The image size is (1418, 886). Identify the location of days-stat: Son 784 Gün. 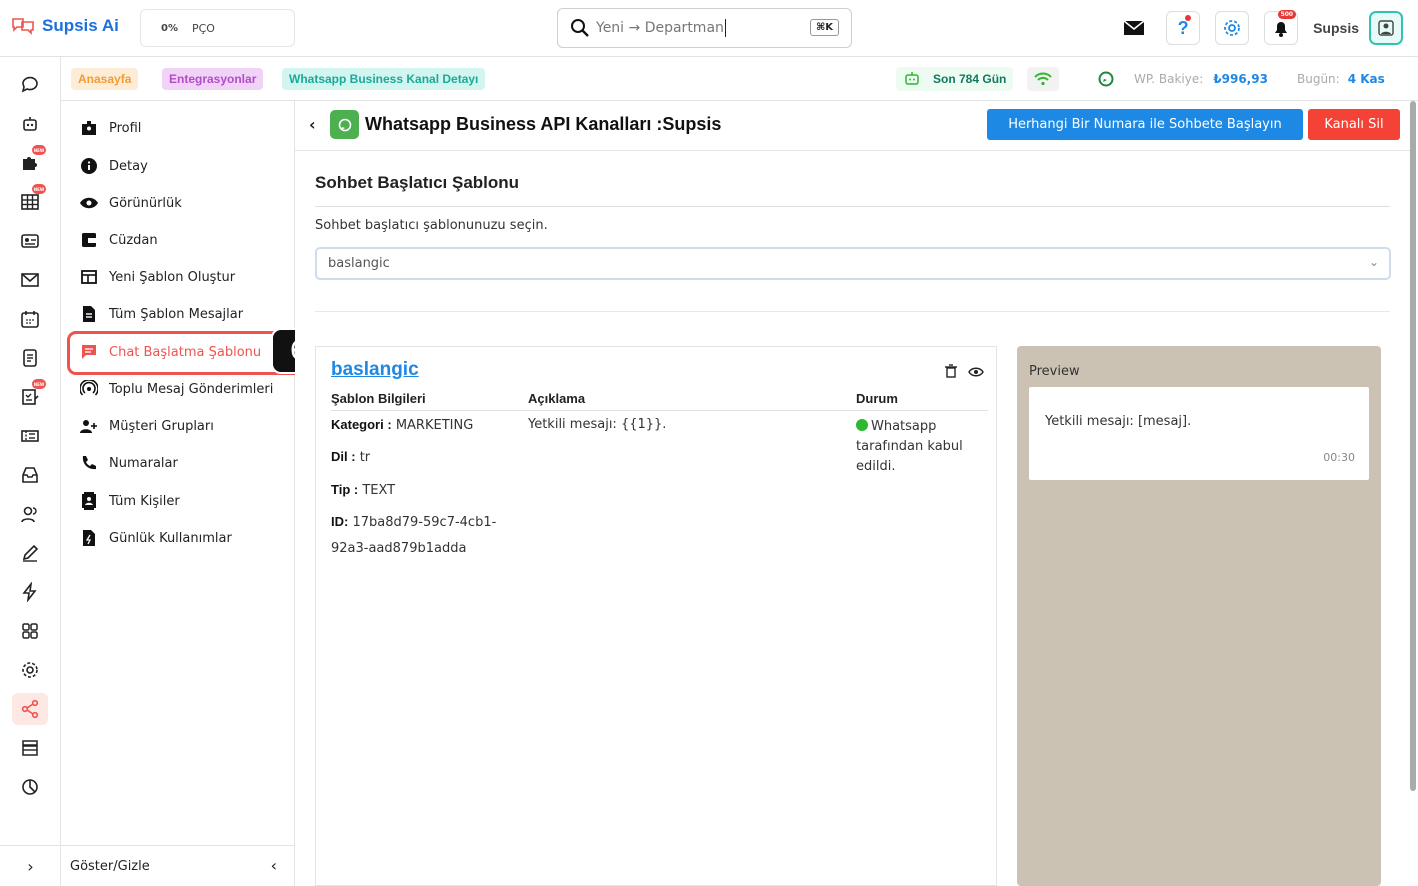
(955, 79).